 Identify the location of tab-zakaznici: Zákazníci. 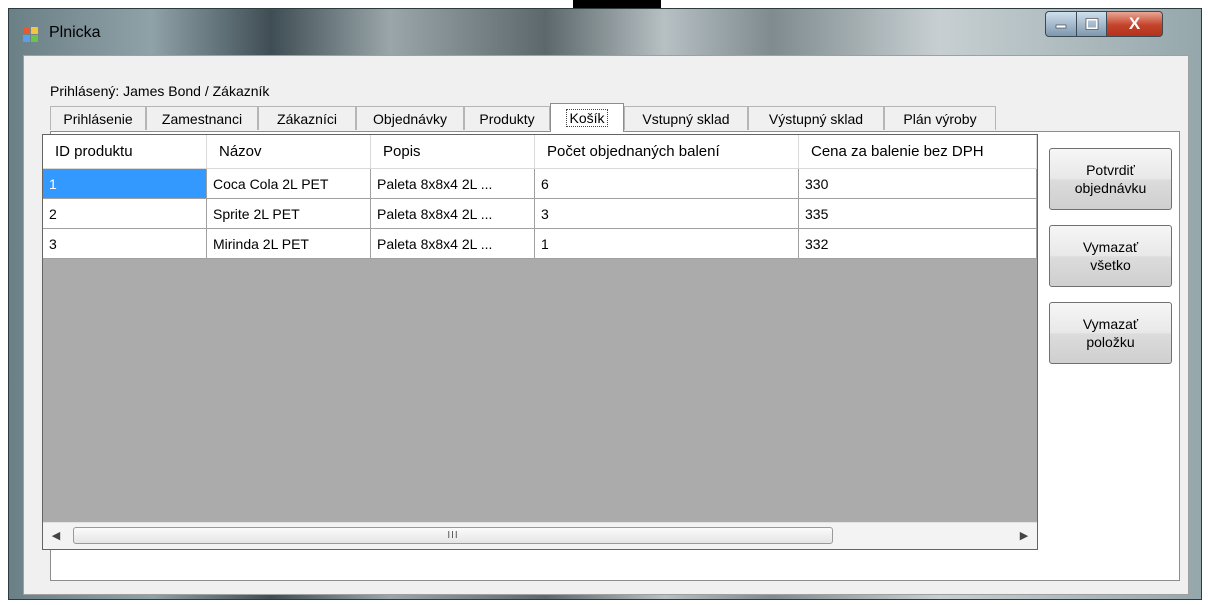
(307, 118).